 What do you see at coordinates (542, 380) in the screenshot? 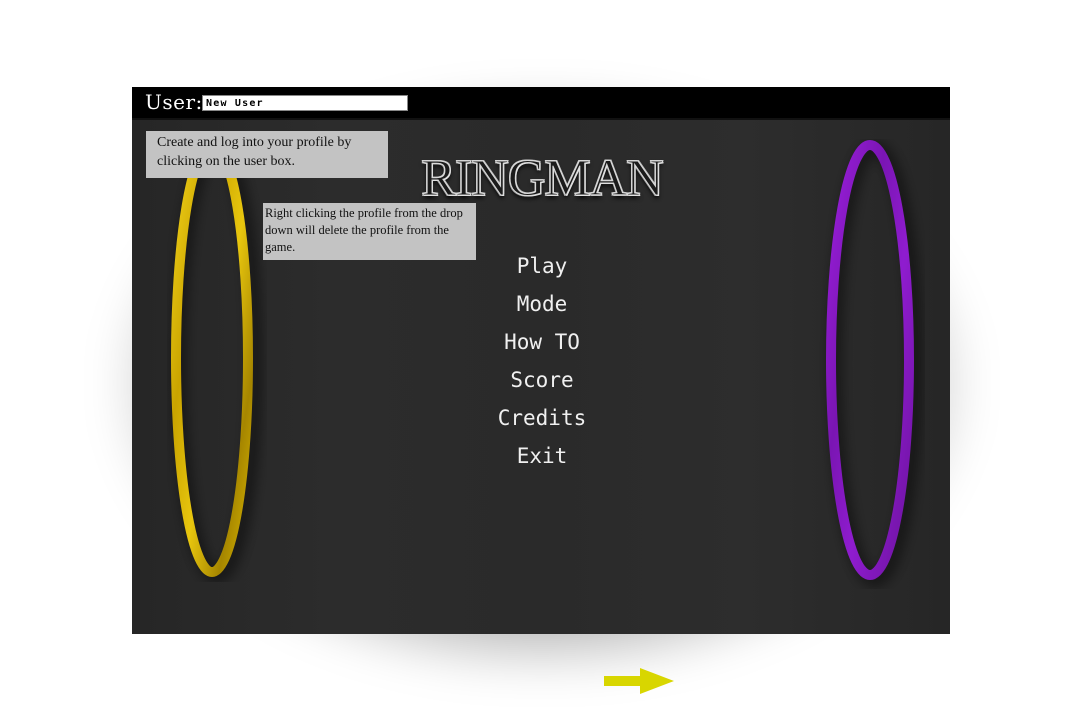
I see `menu-item-score: Score` at bounding box center [542, 380].